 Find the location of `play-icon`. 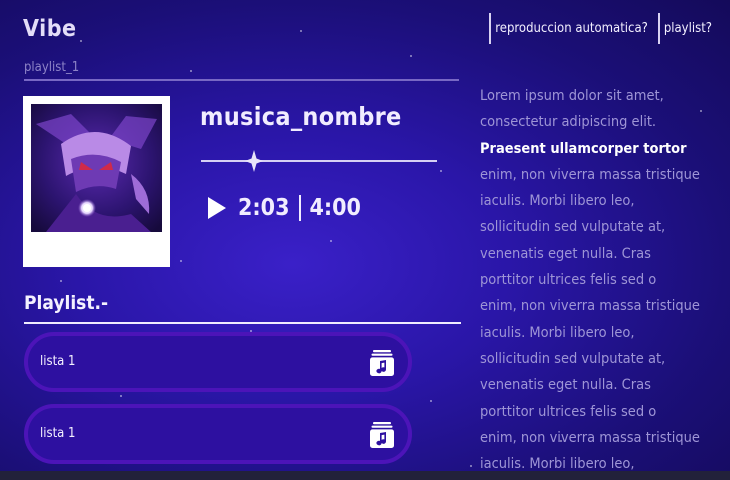

play-icon is located at coordinates (217, 208).